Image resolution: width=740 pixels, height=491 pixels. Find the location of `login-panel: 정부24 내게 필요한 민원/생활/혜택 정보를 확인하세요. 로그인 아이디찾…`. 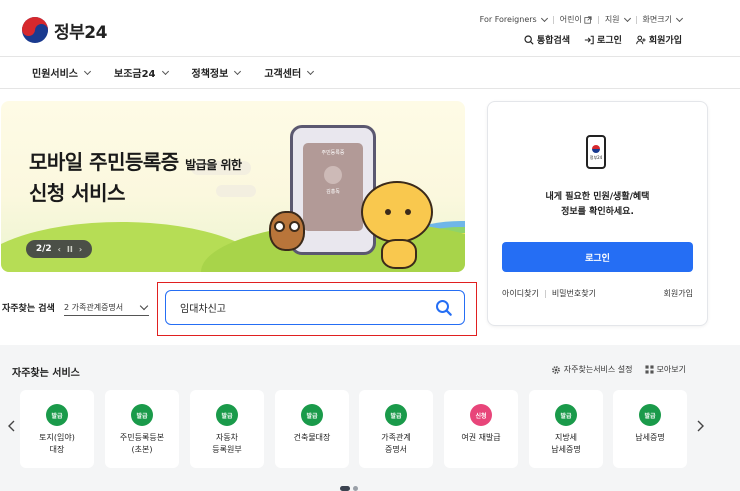

login-panel: 정부24 내게 필요한 민원/생활/혜택 정보를 확인하세요. 로그인 아이디찾… is located at coordinates (597, 213).